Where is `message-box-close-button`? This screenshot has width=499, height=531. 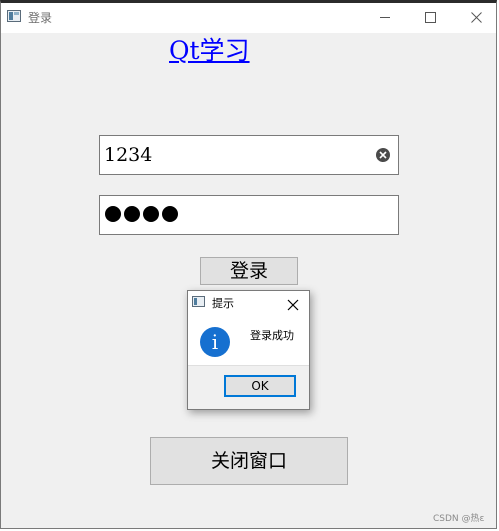 message-box-close-button is located at coordinates (293, 303).